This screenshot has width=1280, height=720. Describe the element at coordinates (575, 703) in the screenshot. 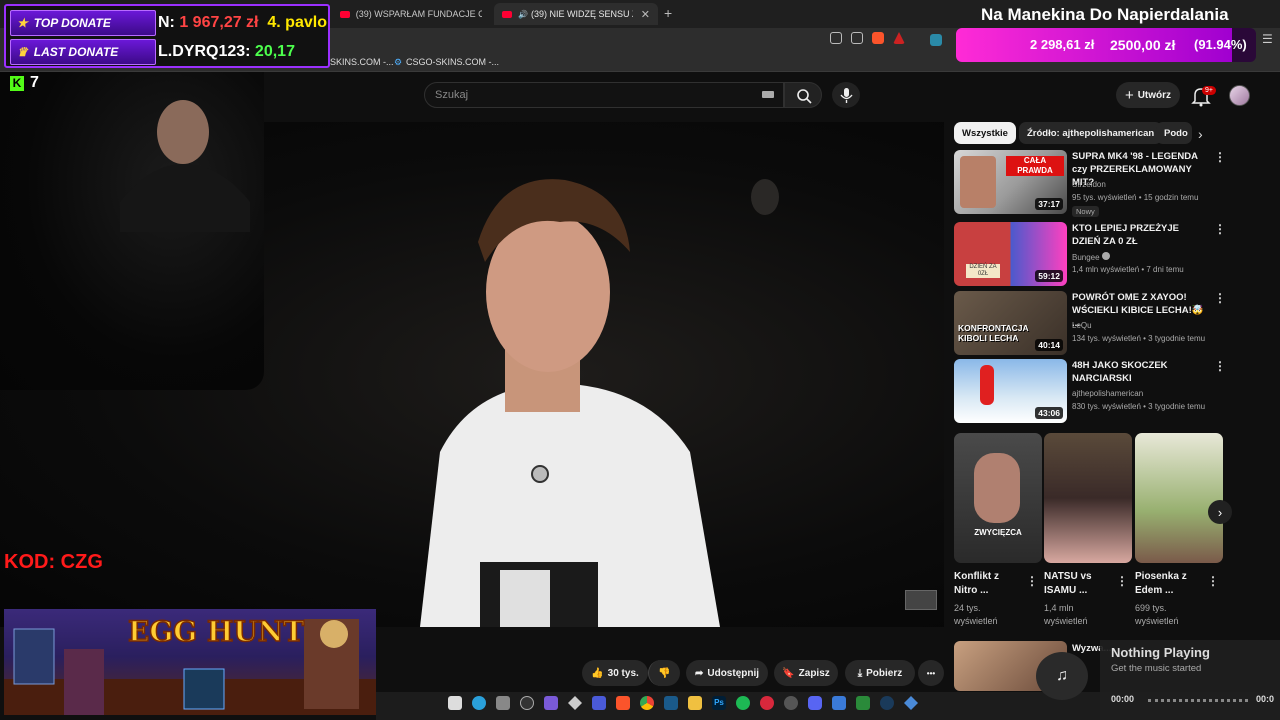

I see `obs-icon` at that location.